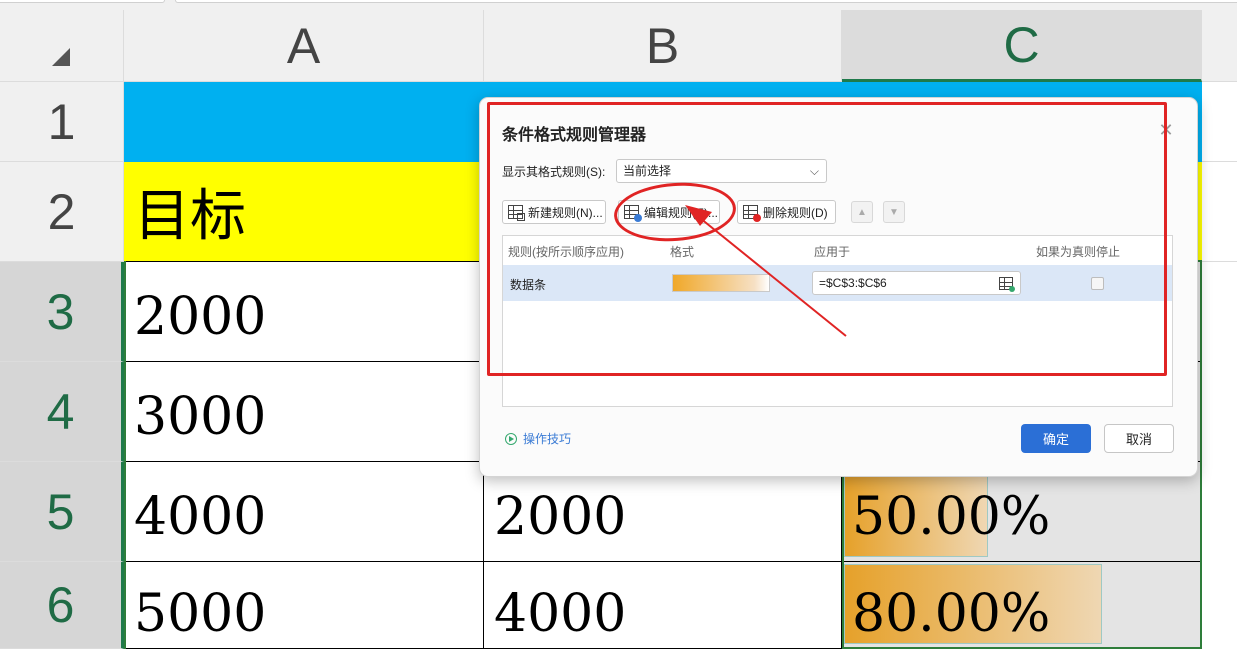 This screenshot has height=649, width=1237. What do you see at coordinates (682, 252) in the screenshot?
I see `rules-header-format: 格式` at bounding box center [682, 252].